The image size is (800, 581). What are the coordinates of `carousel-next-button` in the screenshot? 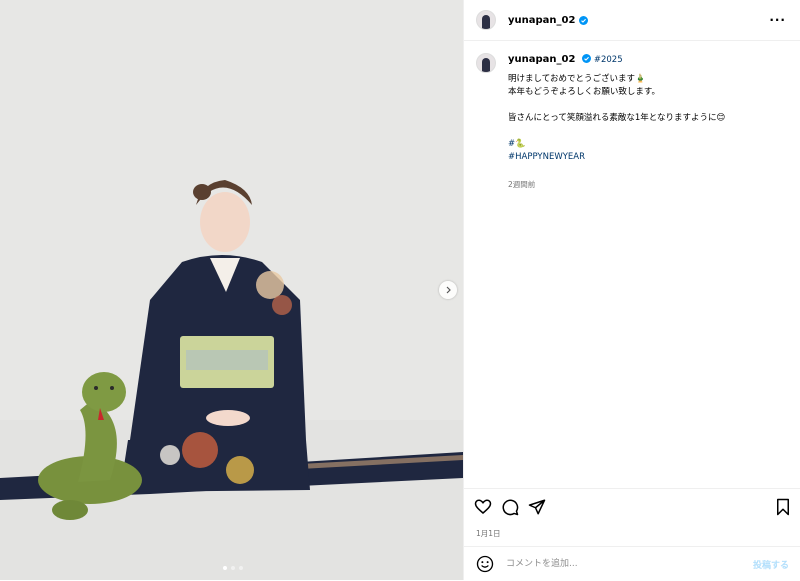 It's located at (448, 290).